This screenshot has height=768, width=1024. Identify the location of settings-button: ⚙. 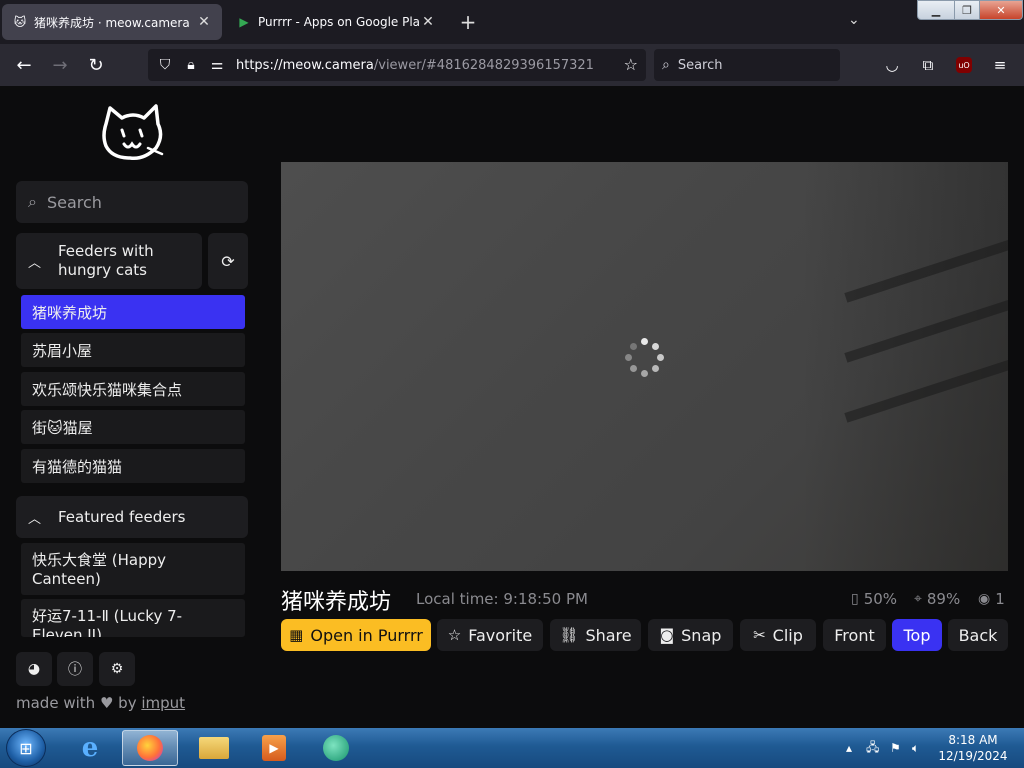
(117, 669).